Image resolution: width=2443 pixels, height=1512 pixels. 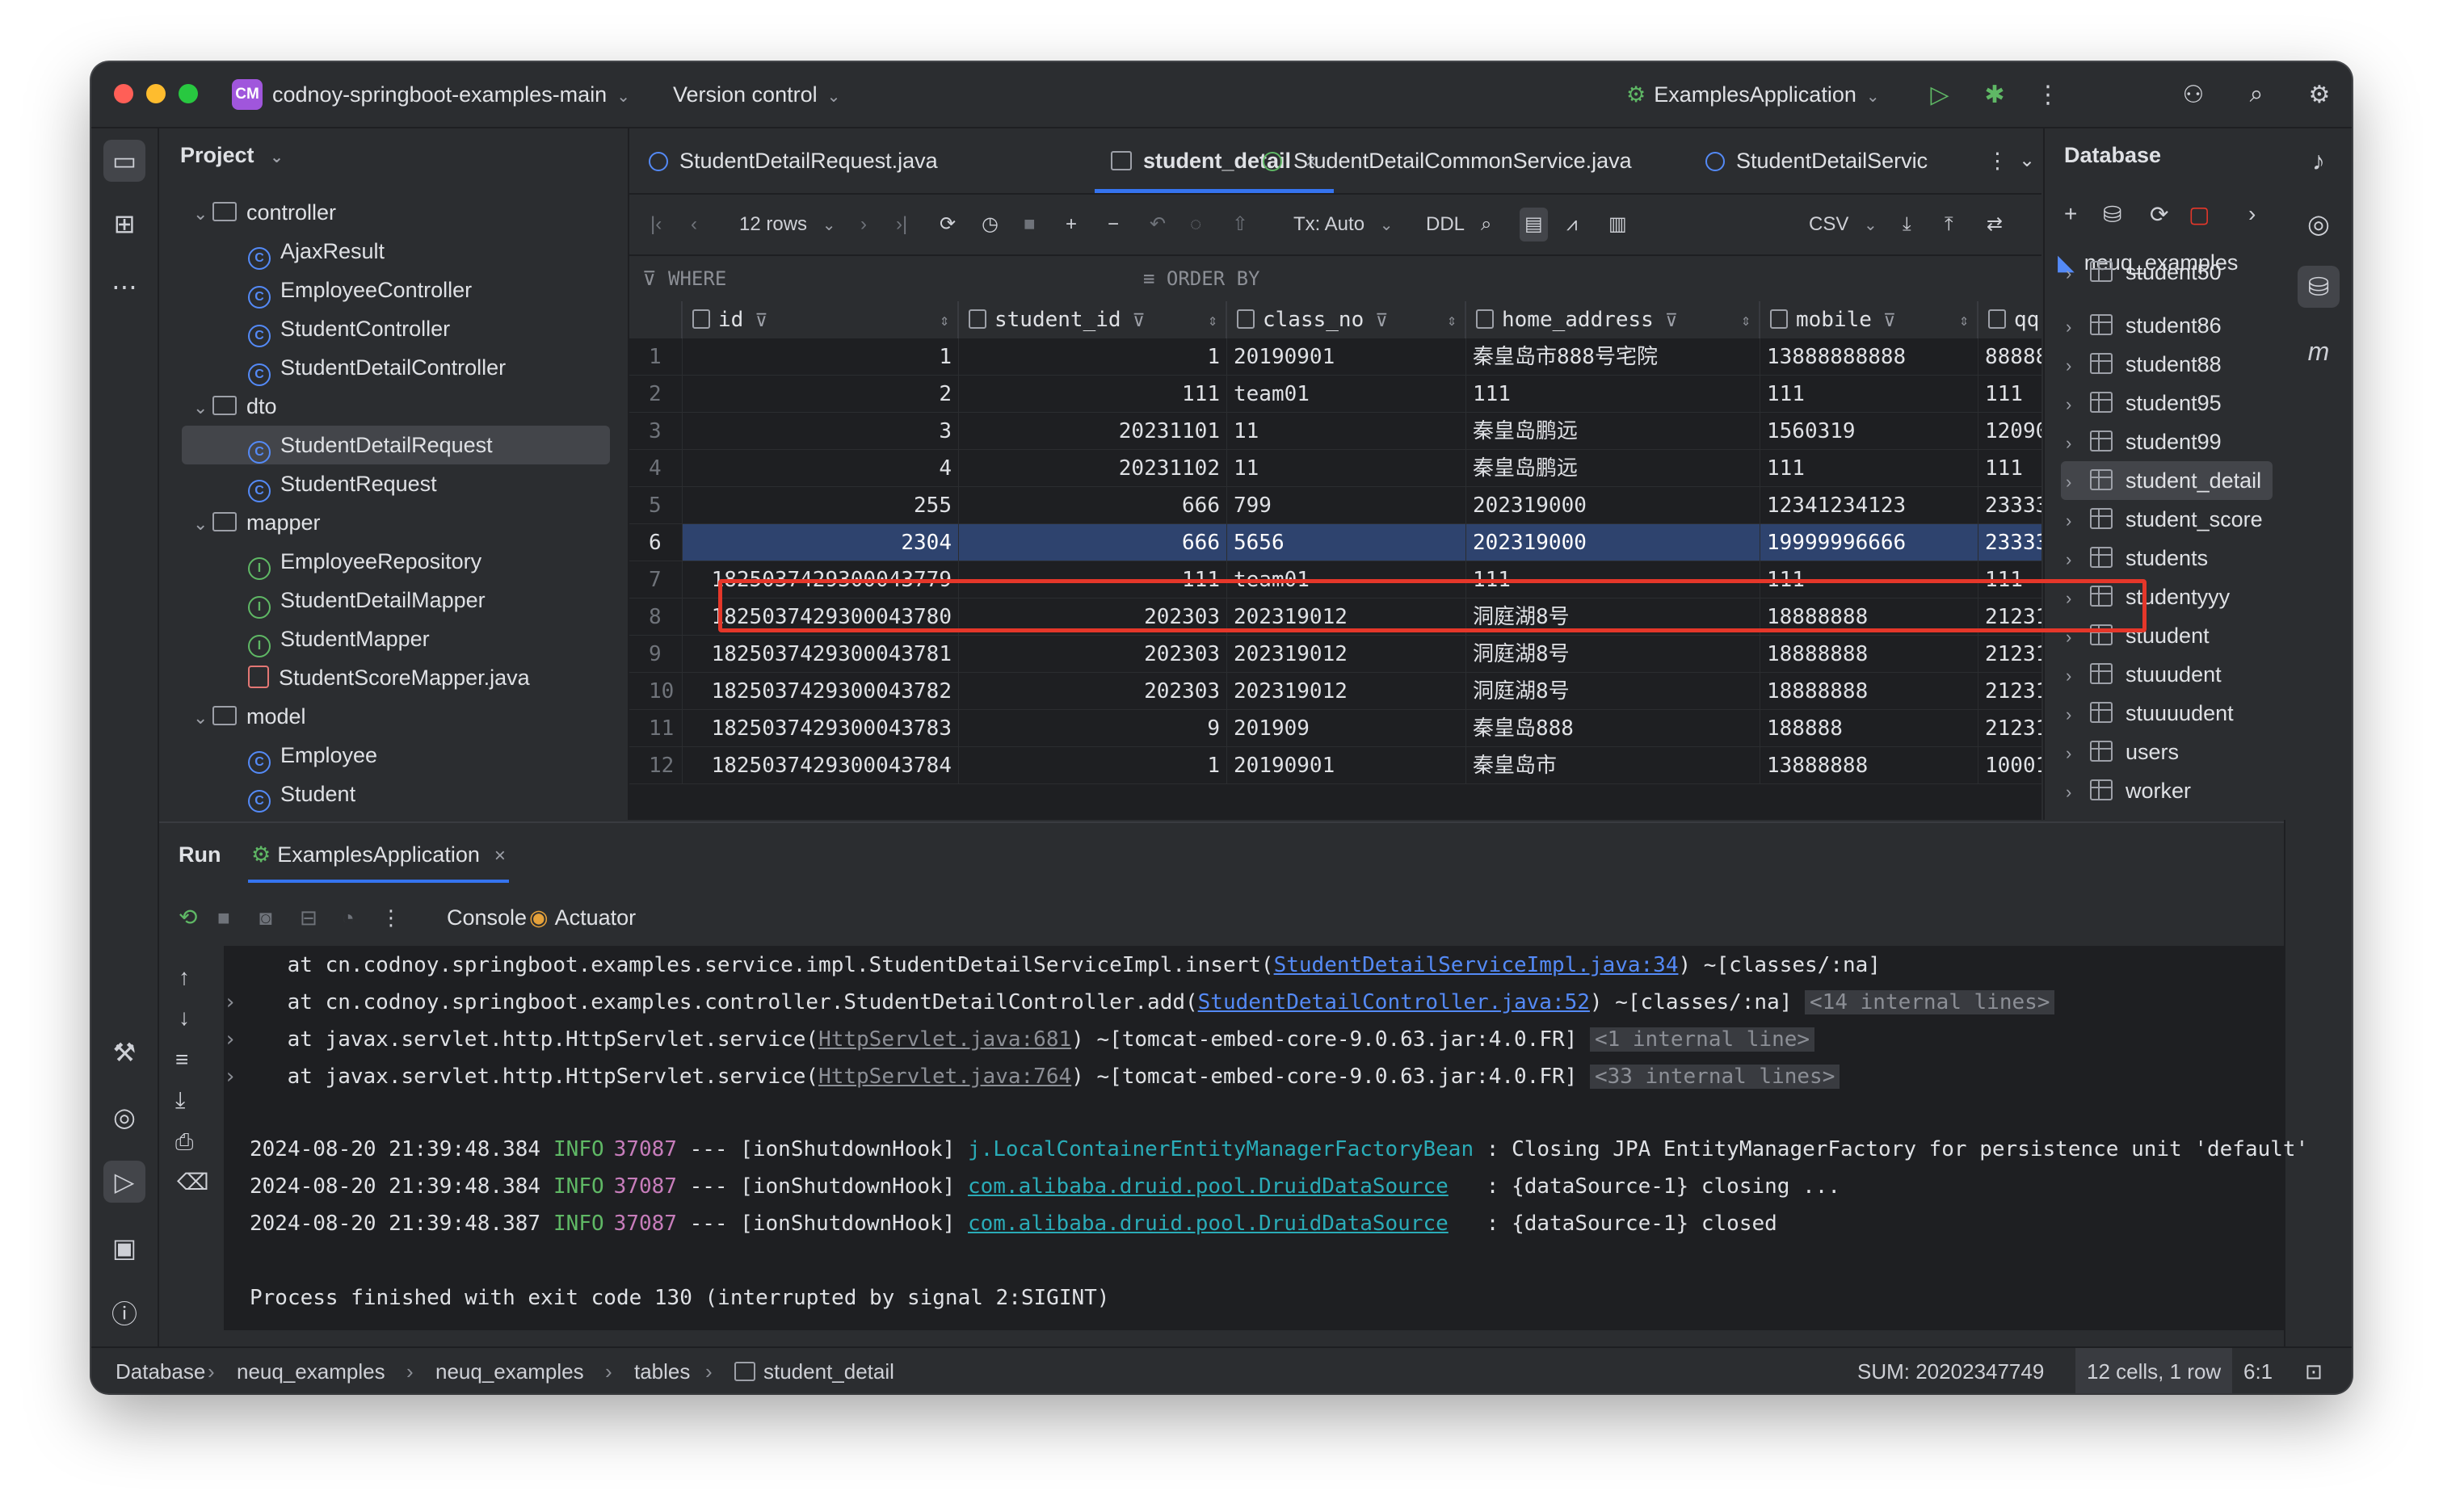 I want to click on table-cell: 18888888, so click(x=1869, y=654).